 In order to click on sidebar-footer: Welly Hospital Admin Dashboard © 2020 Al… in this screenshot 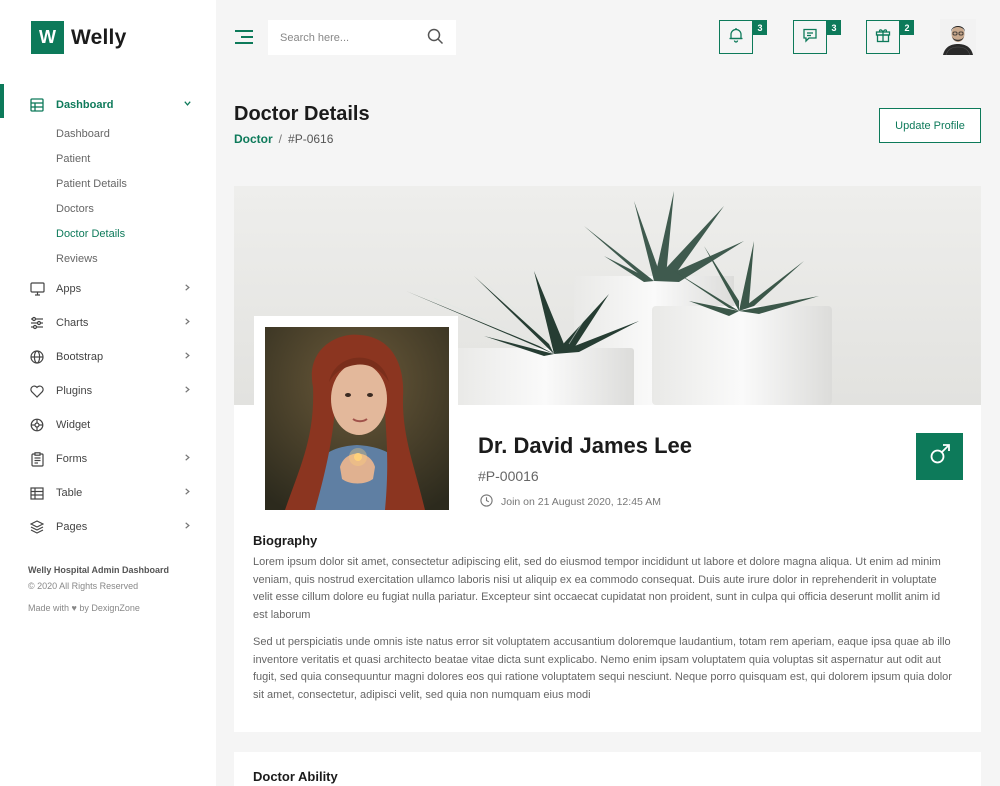, I will do `click(118, 589)`.